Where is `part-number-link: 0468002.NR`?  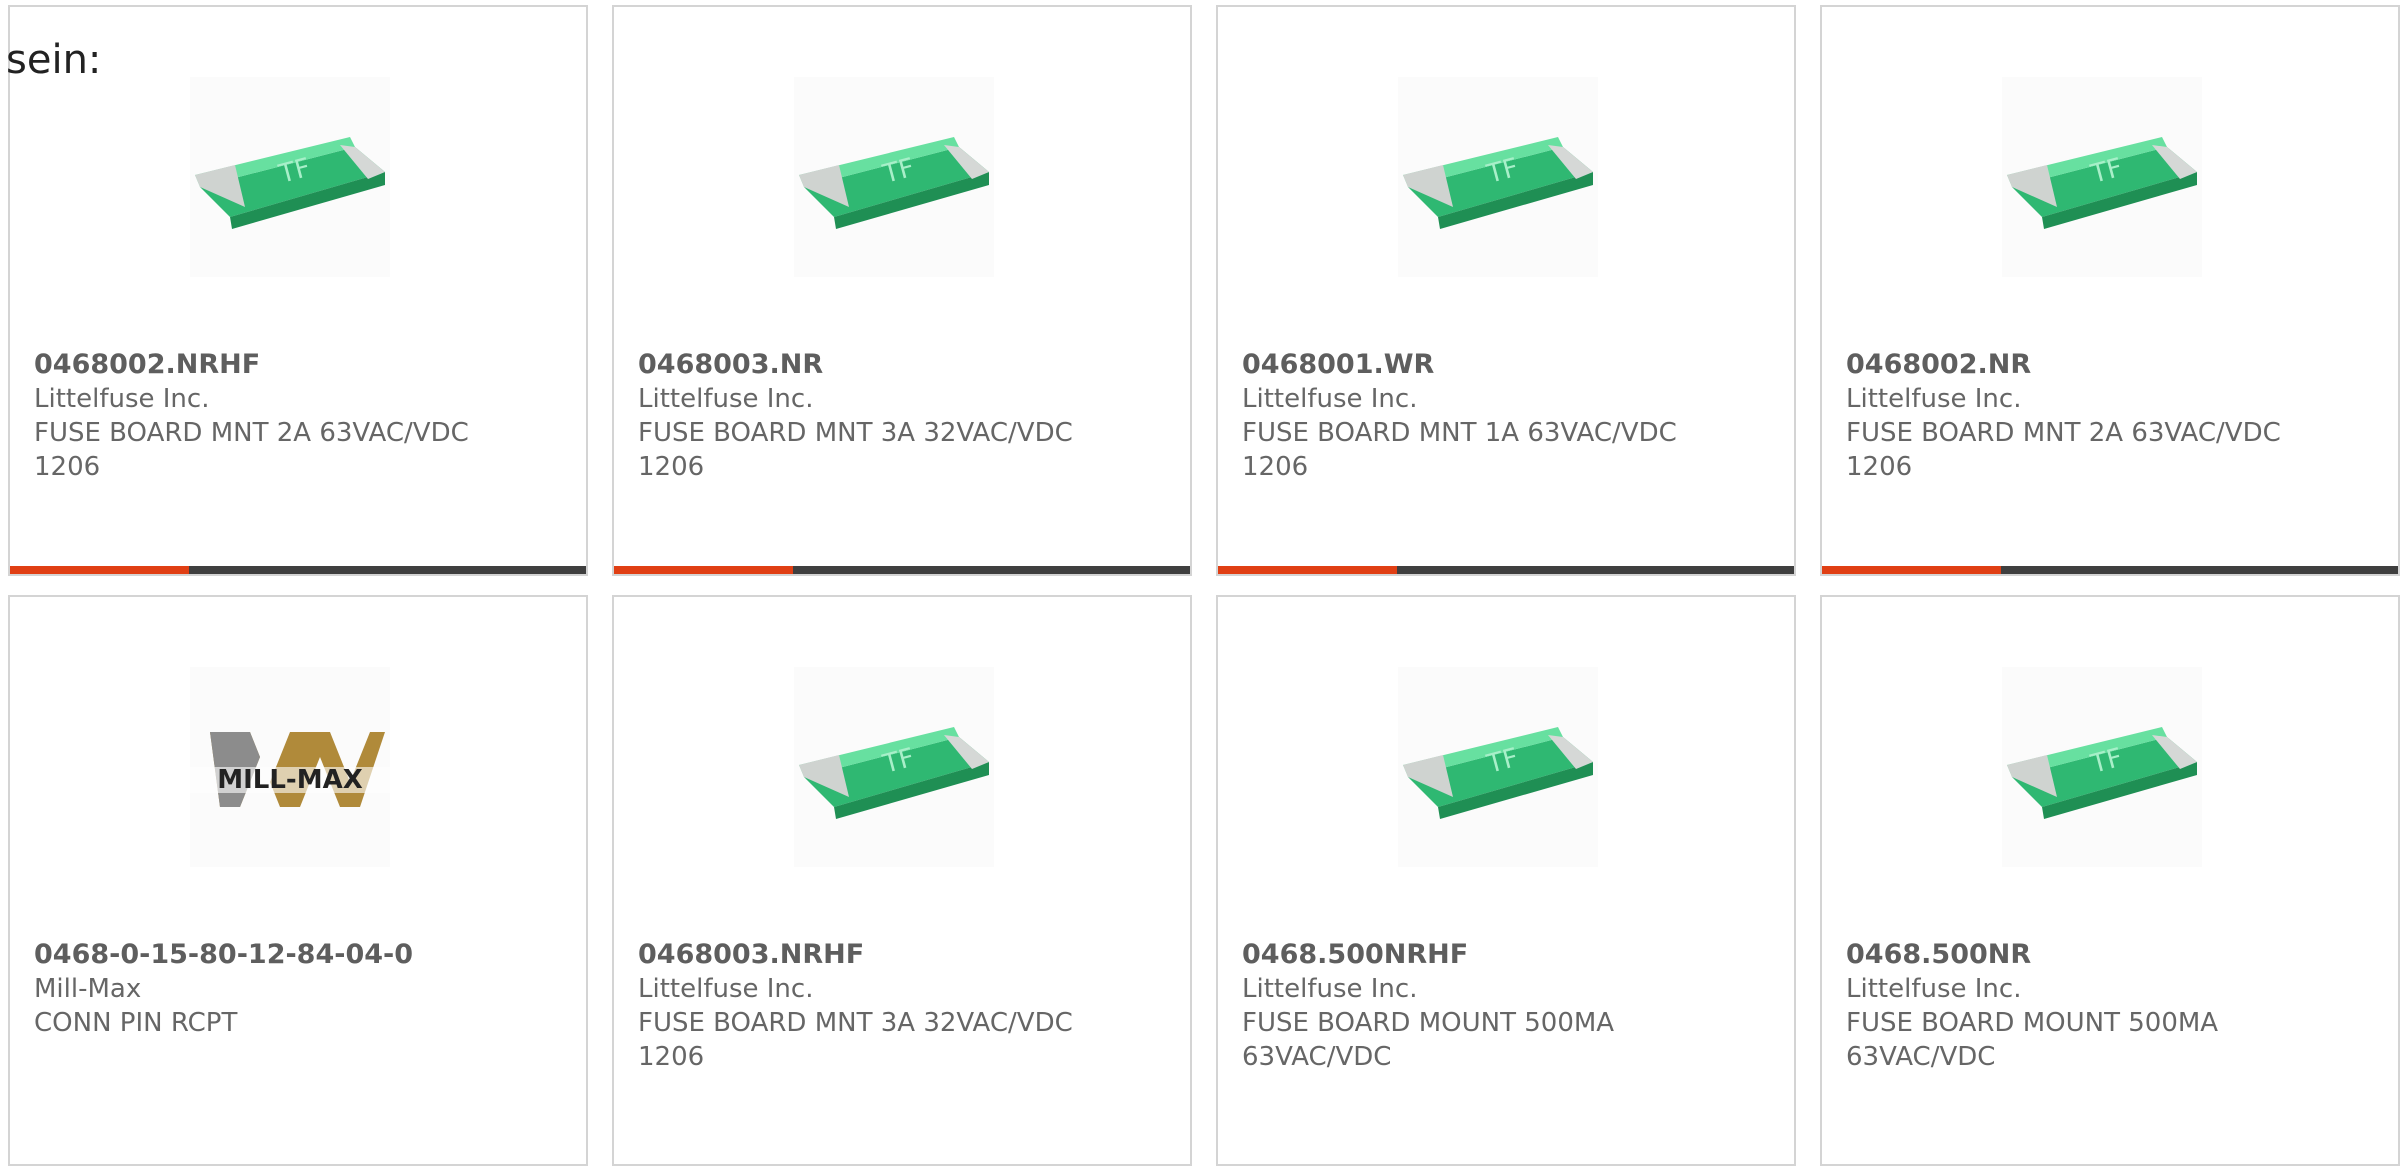
part-number-link: 0468002.NR is located at coordinates (2110, 365).